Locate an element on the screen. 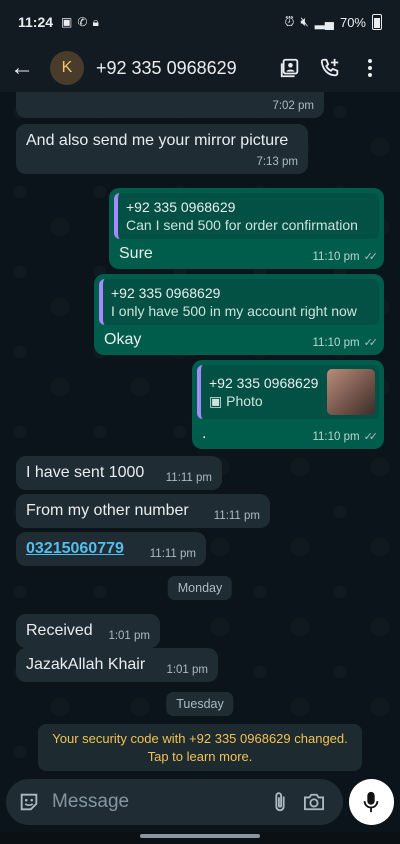 The height and width of the screenshot is (844, 400). status-bar: 11:24 ▣ ✆ 🔒︎ ⏰︎ 🔇︎ ▂▄ 70% is located at coordinates (200, 22).